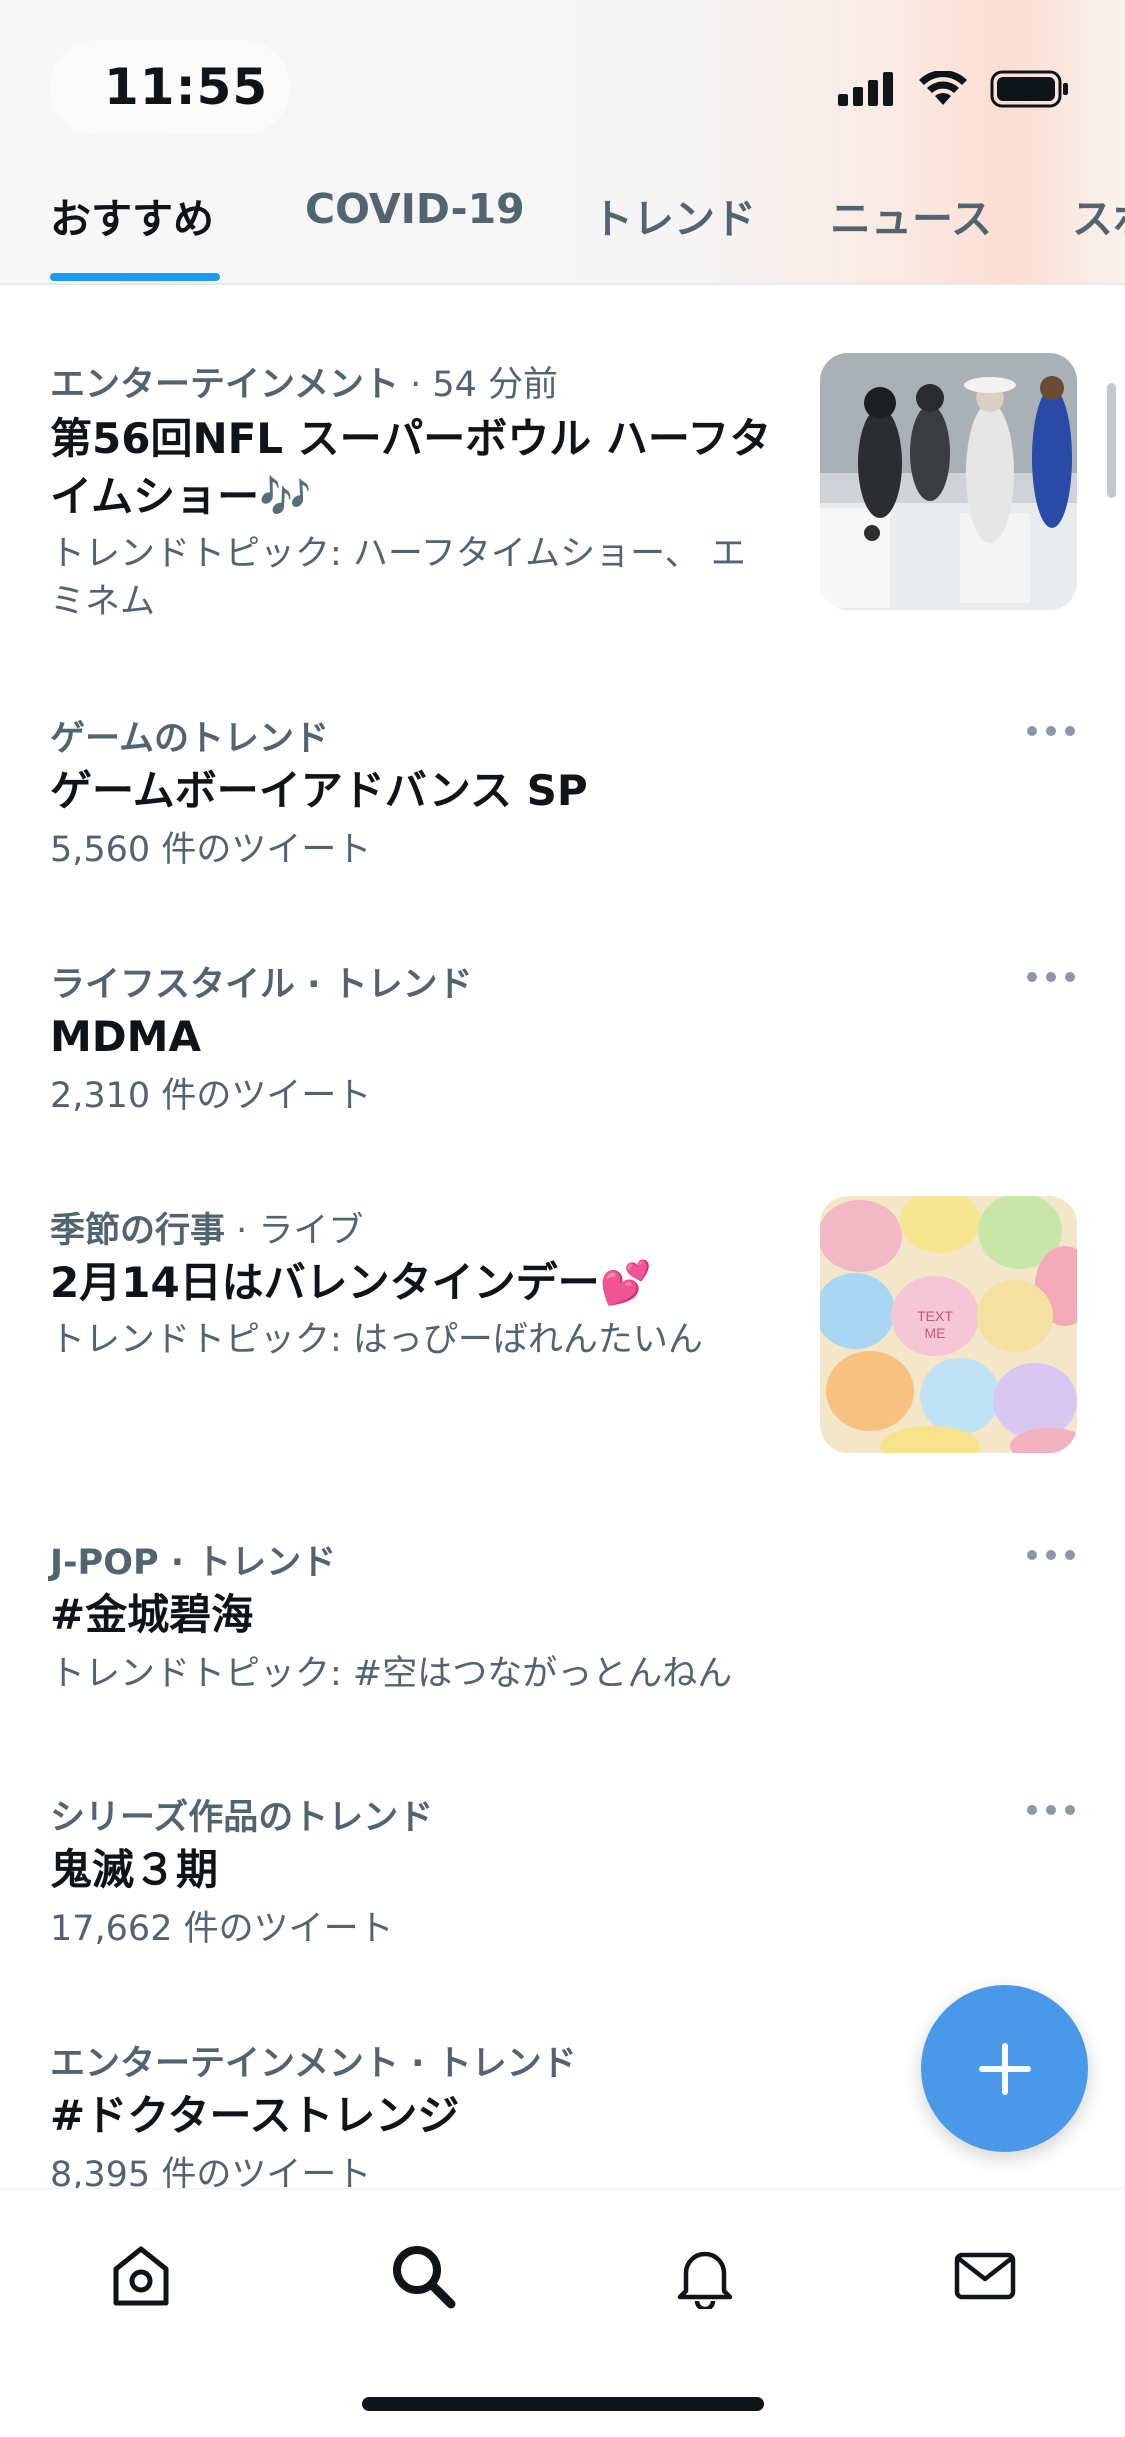  What do you see at coordinates (948, 481) in the screenshot?
I see `halftime-show-thumbnail` at bounding box center [948, 481].